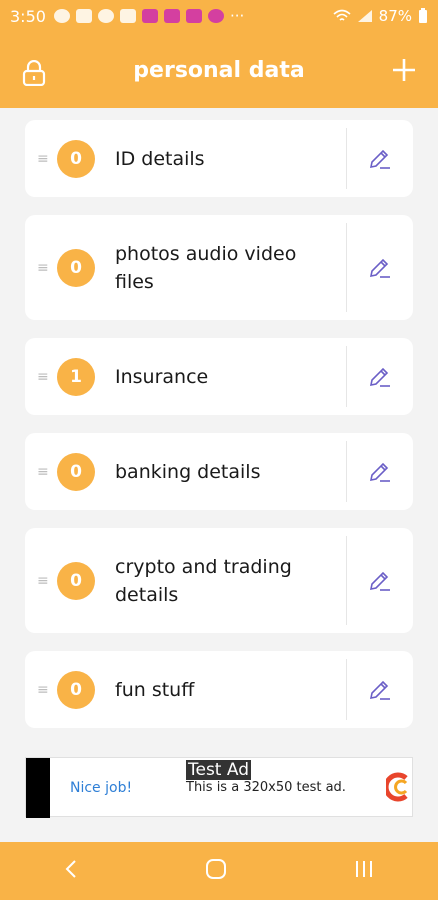 The image size is (438, 900). What do you see at coordinates (206, 267) in the screenshot?
I see `item-label: photos audio video files` at bounding box center [206, 267].